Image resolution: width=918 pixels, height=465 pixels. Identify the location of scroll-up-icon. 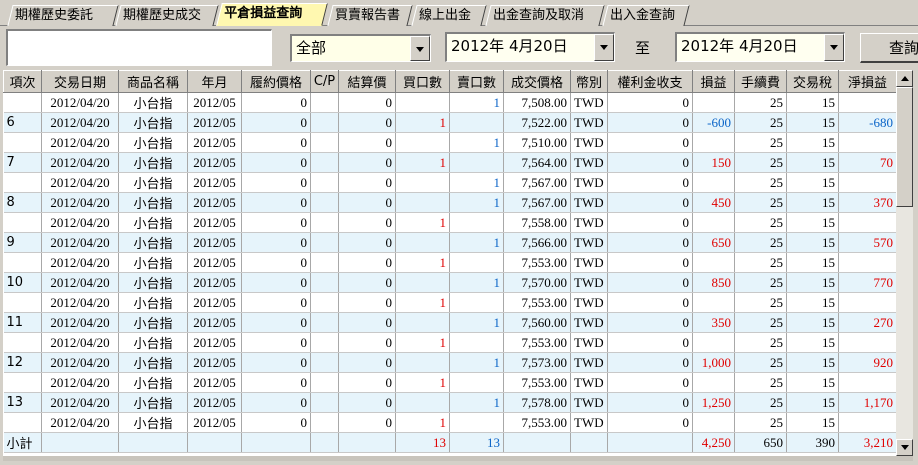
(904, 78).